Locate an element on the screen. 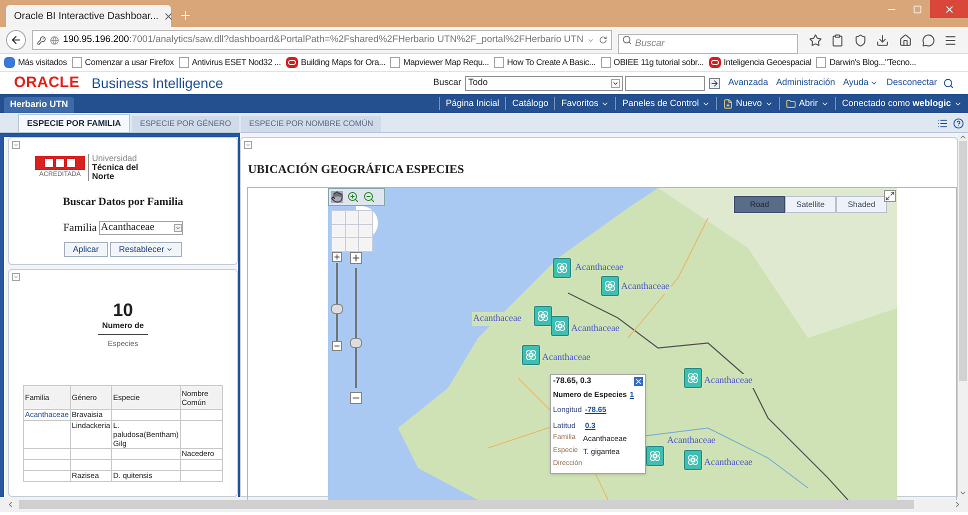  back-button is located at coordinates (16, 40).